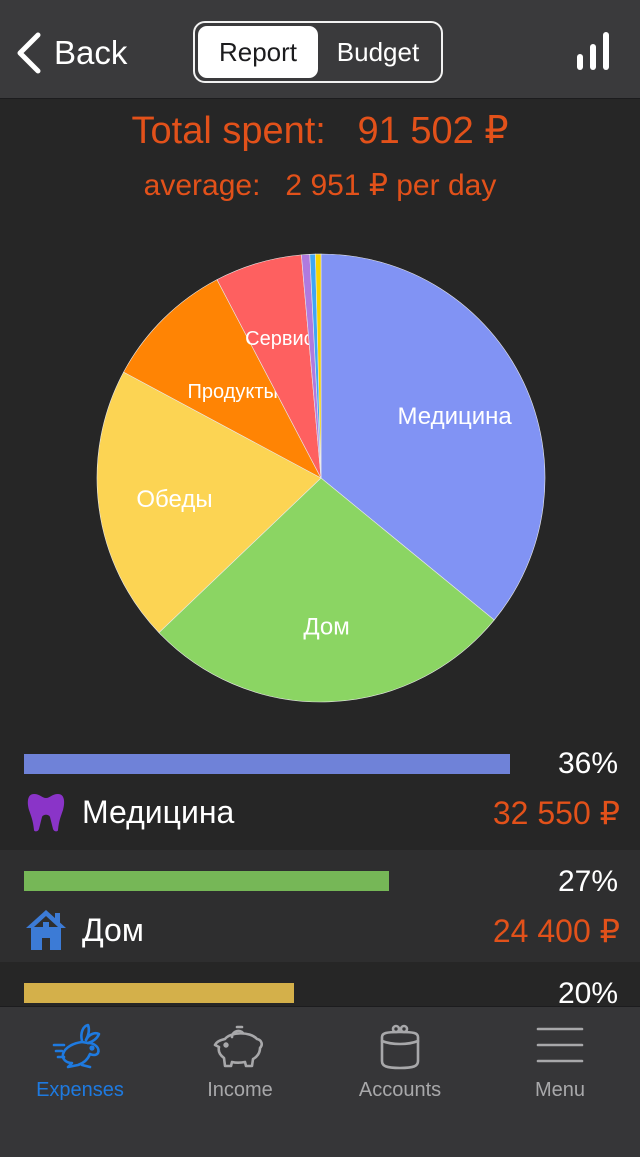  I want to click on average-per-day: average: 2 951 ₽ per day, so click(320, 185).